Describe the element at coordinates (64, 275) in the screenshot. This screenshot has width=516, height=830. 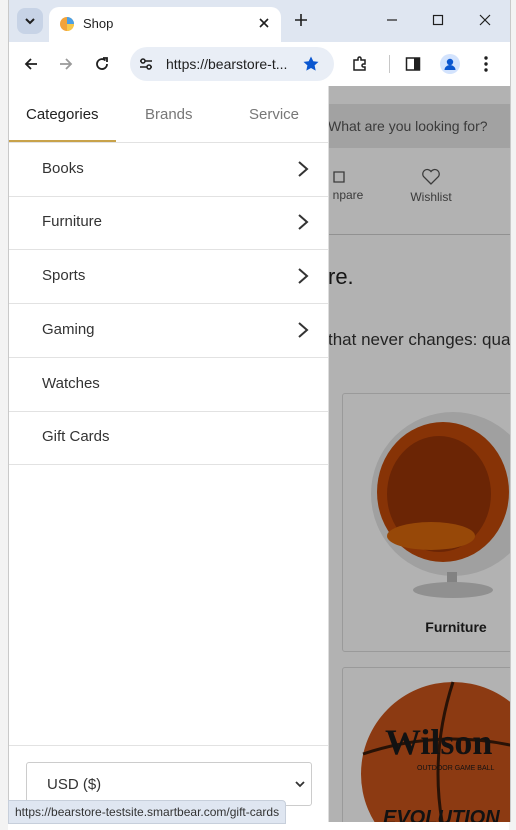
I see `menu-item-label: Sports` at that location.